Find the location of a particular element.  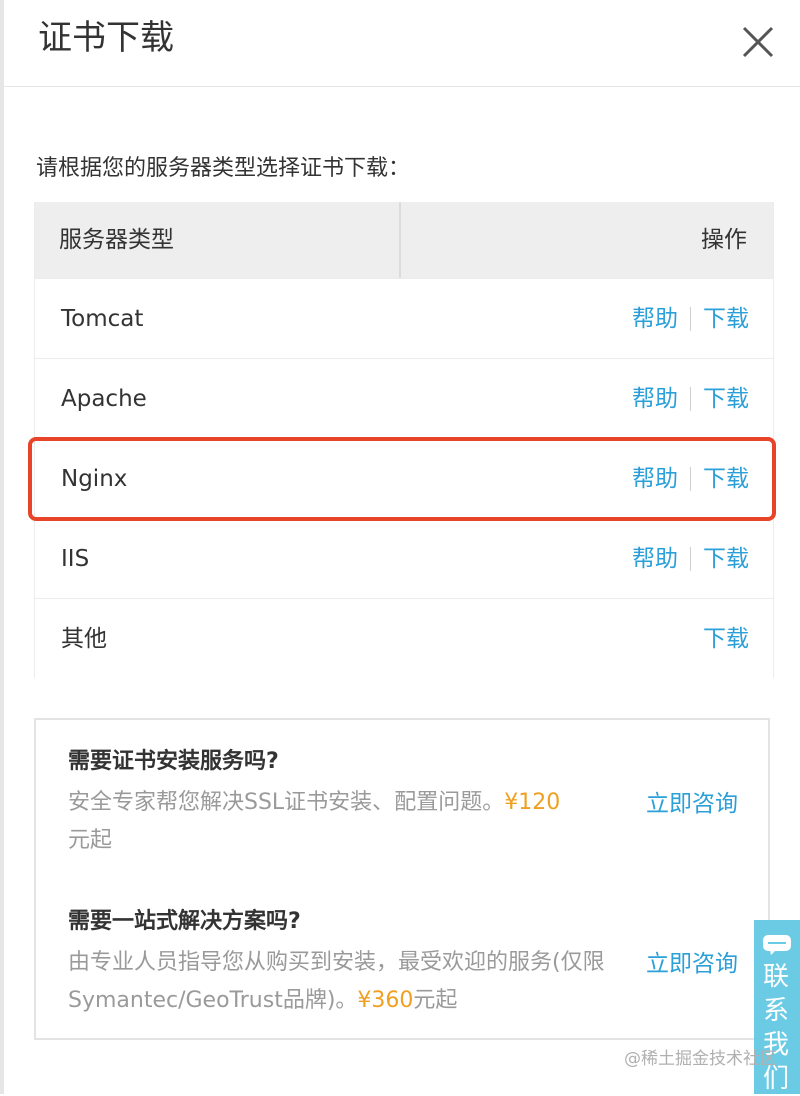

solution-price: ¥360 is located at coordinates (385, 1000).